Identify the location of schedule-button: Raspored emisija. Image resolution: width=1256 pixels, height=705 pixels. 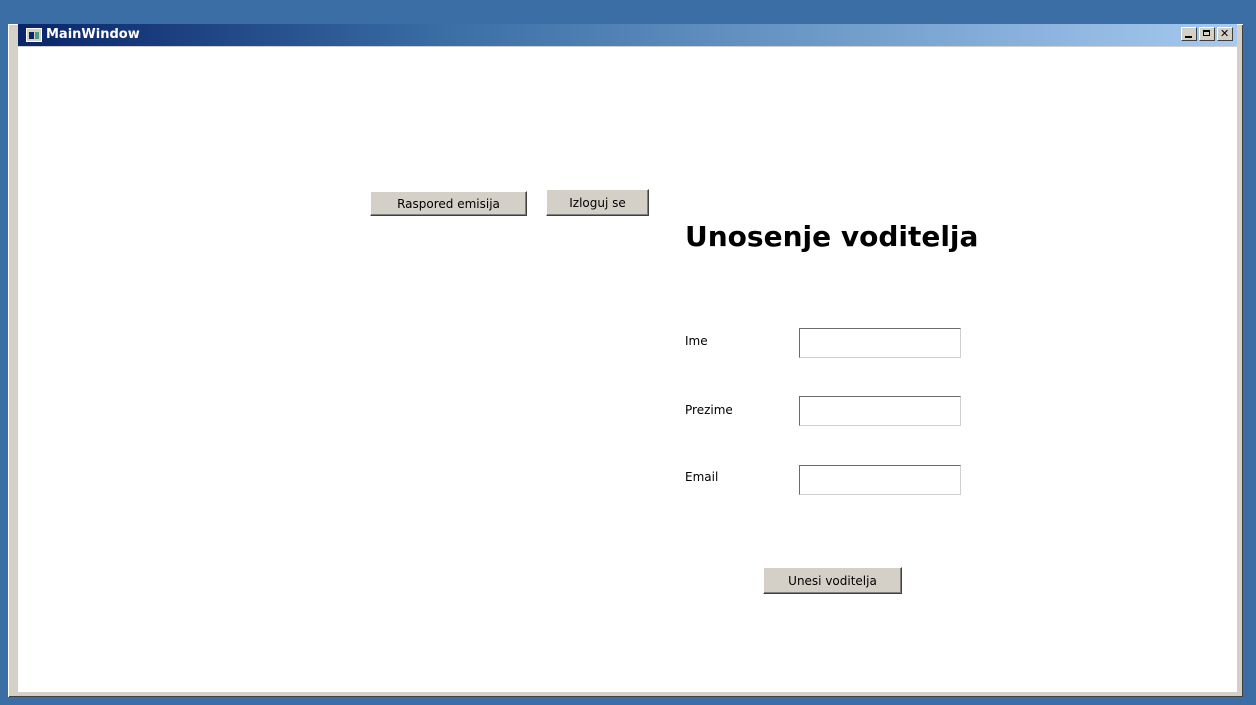
(448, 203).